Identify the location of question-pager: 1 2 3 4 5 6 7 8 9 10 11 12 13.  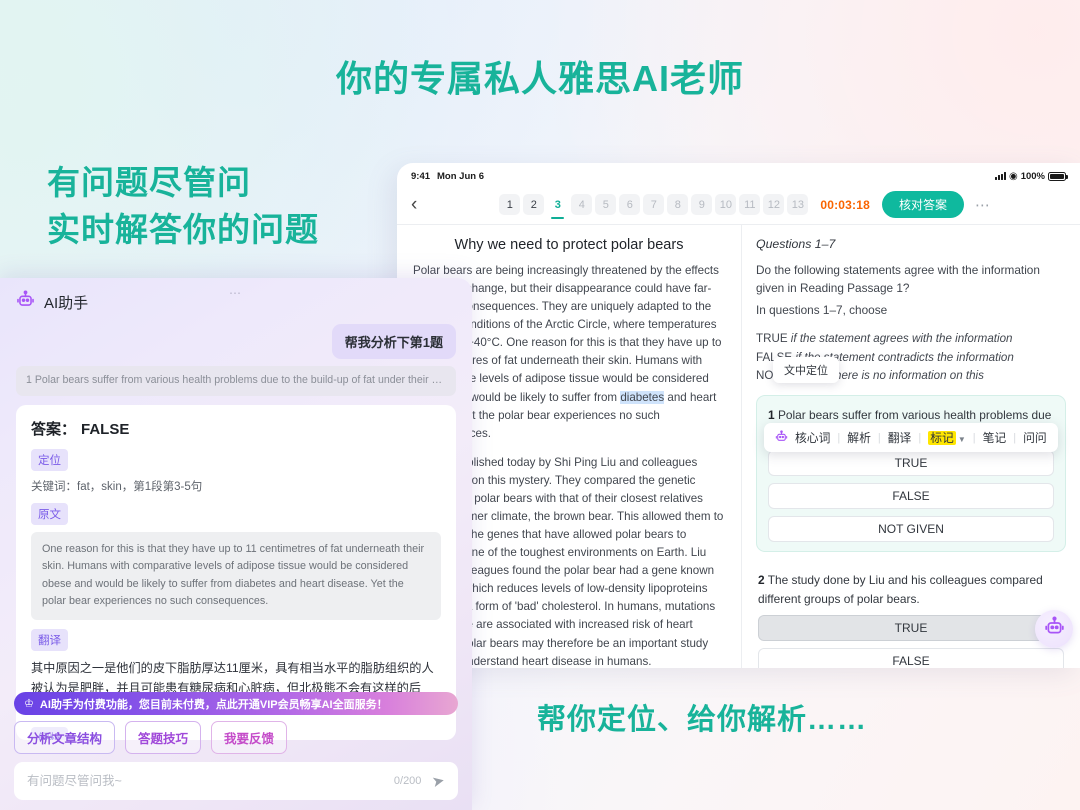
(654, 206).